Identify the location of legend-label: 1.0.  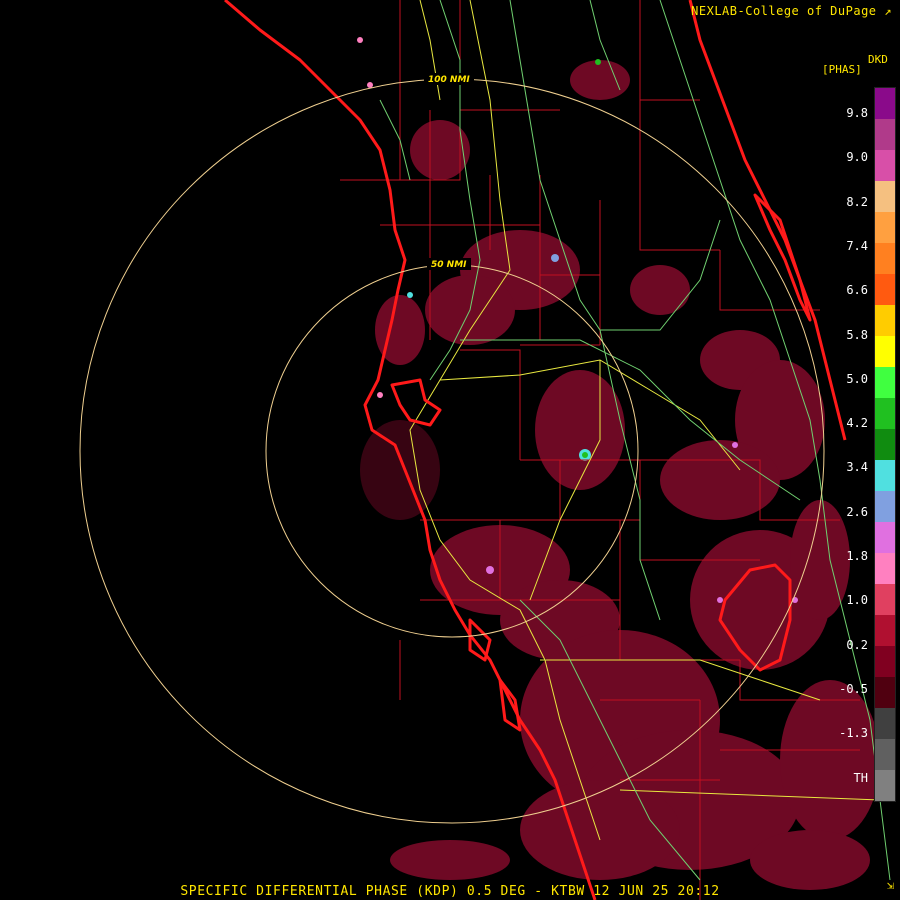
(857, 600).